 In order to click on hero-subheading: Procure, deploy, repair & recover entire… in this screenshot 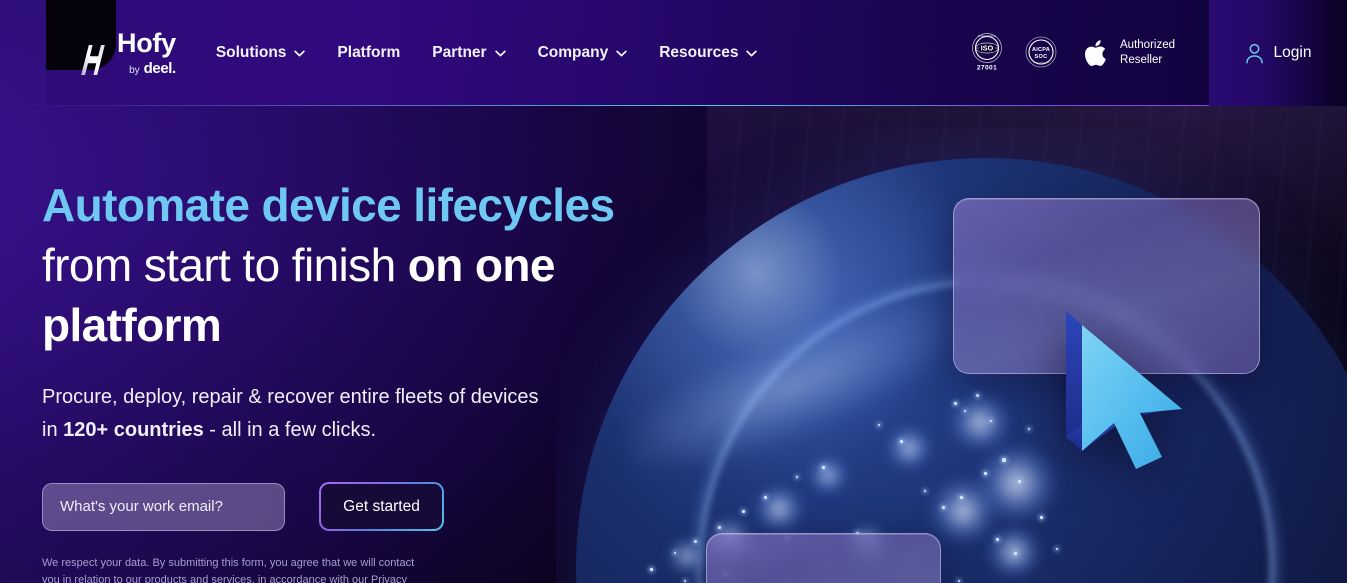, I will do `click(292, 413)`.